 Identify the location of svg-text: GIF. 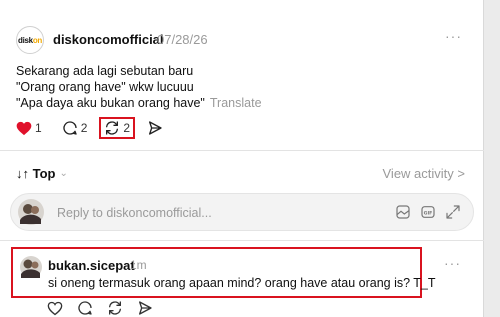
(428, 213).